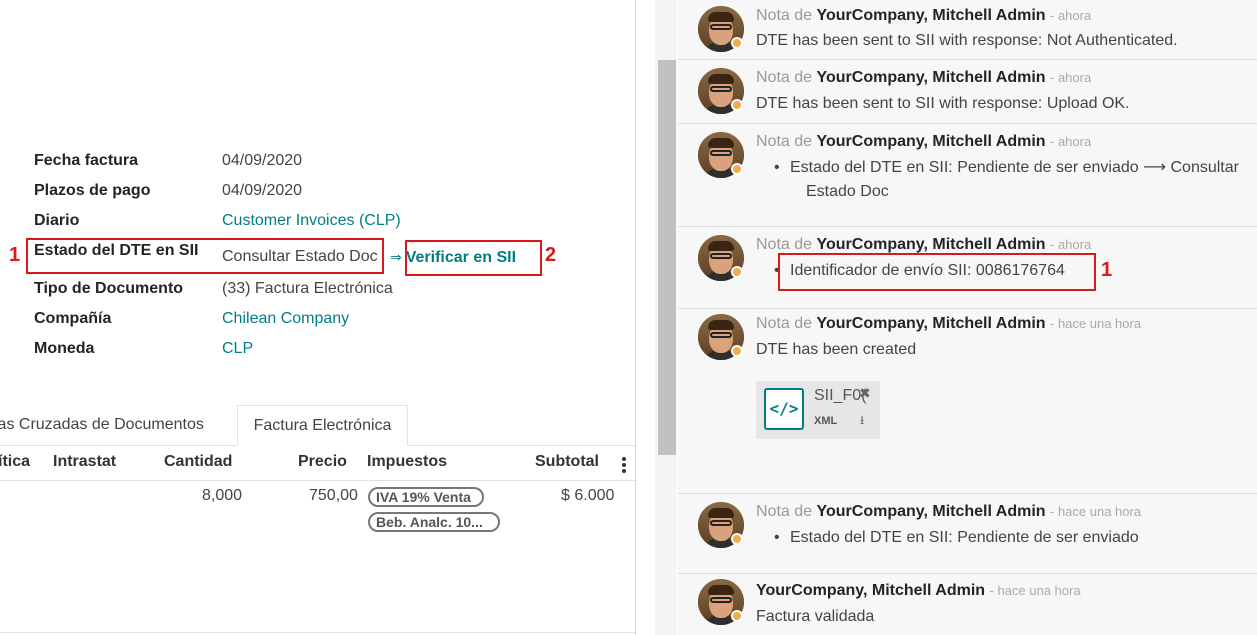 The width and height of the screenshot is (1257, 635). Describe the element at coordinates (317, 632) in the screenshot. I see `divider` at that location.